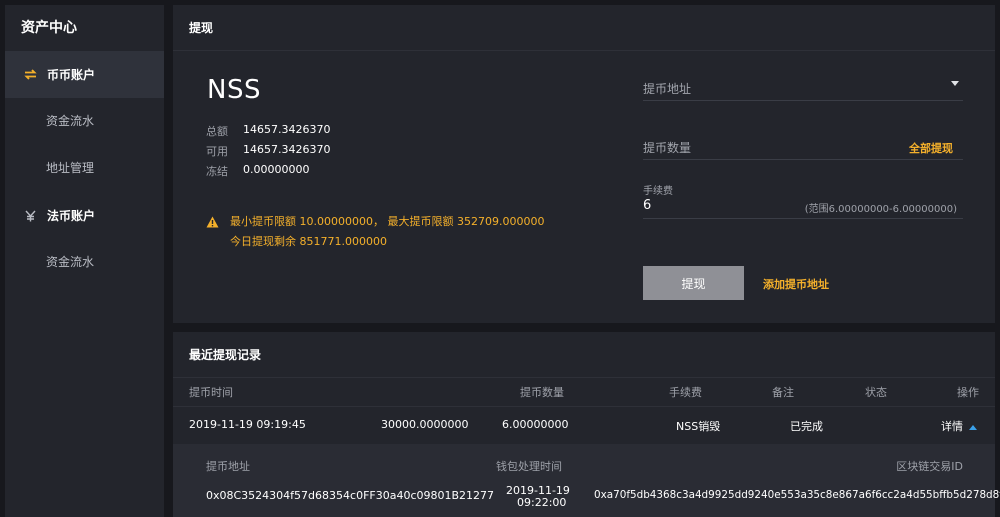 This screenshot has height=517, width=1000. What do you see at coordinates (667, 148) in the screenshot?
I see `amount-placeholder: 提币数量` at bounding box center [667, 148].